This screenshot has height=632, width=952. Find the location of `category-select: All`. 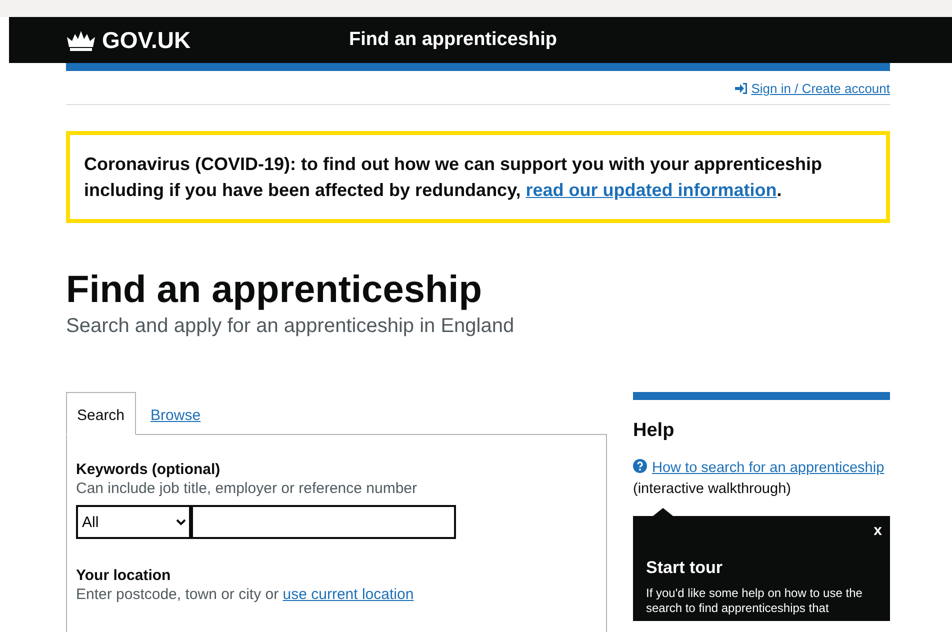

category-select: All is located at coordinates (133, 522).